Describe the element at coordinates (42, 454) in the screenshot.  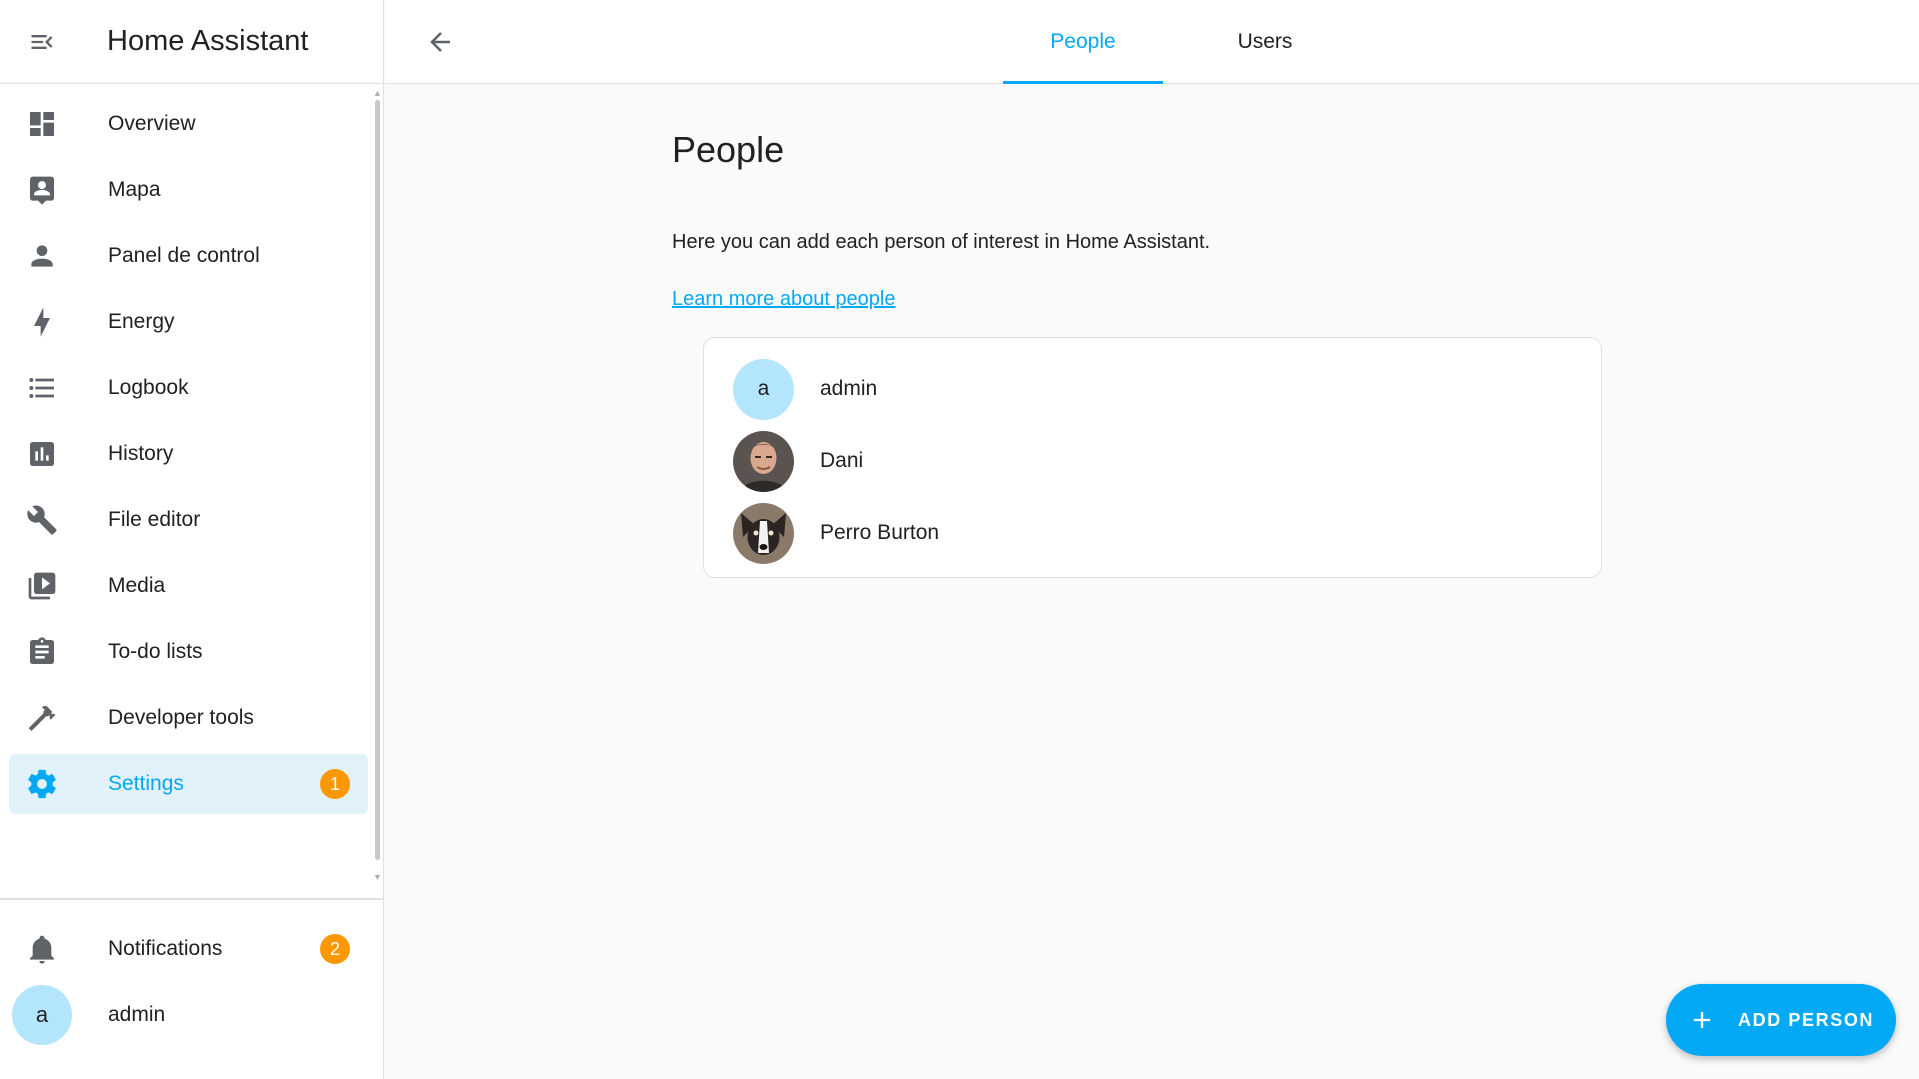
I see `chart-box-icon` at that location.